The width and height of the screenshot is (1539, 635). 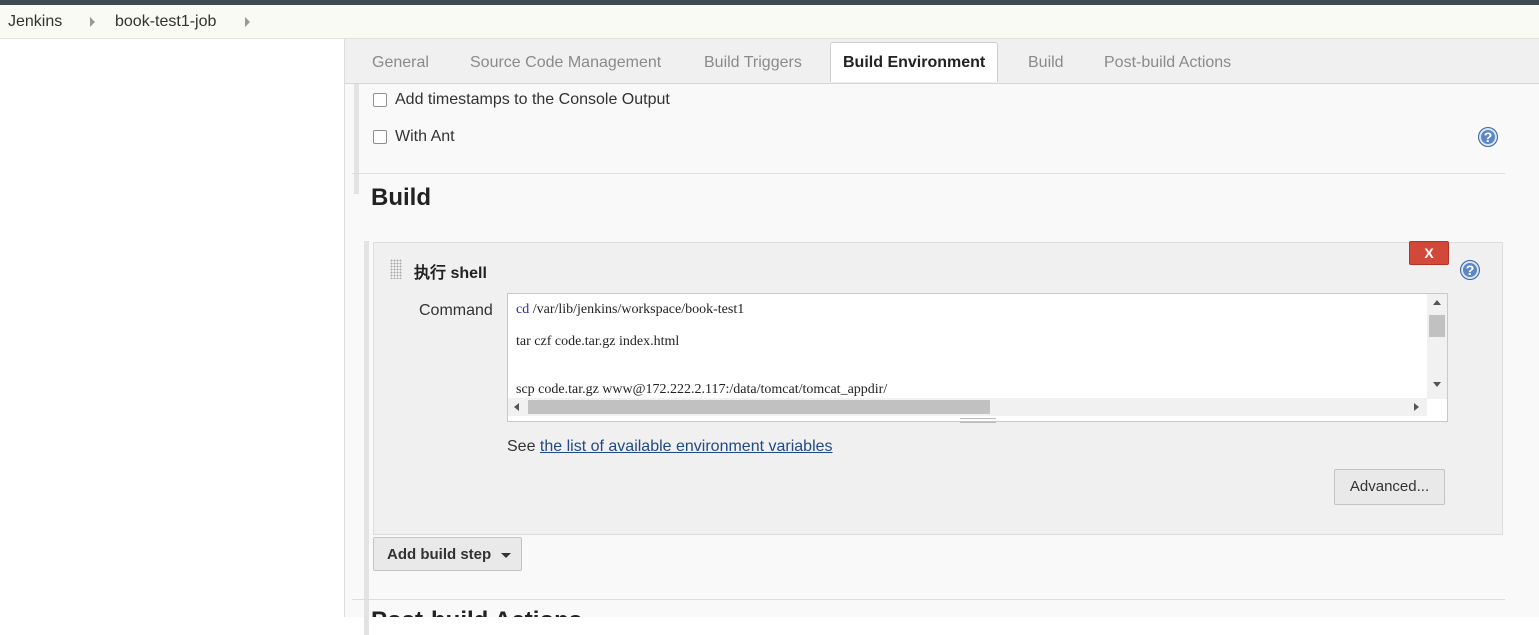 I want to click on horizontal-scroll-thumb, so click(x=759, y=407).